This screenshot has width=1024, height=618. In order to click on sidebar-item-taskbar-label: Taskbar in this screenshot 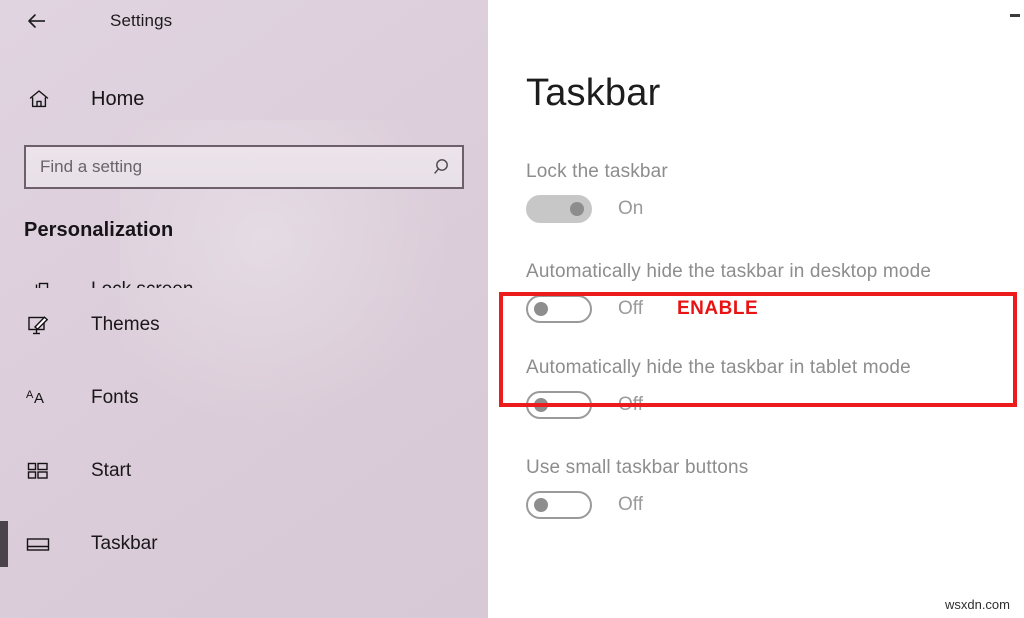, I will do `click(124, 543)`.